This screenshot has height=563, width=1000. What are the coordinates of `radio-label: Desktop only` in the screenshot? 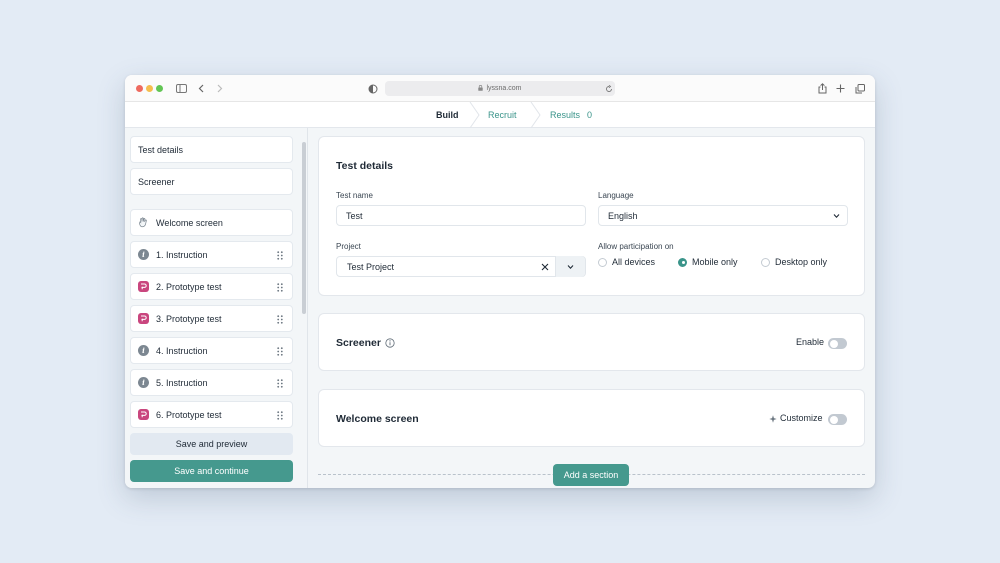 It's located at (801, 262).